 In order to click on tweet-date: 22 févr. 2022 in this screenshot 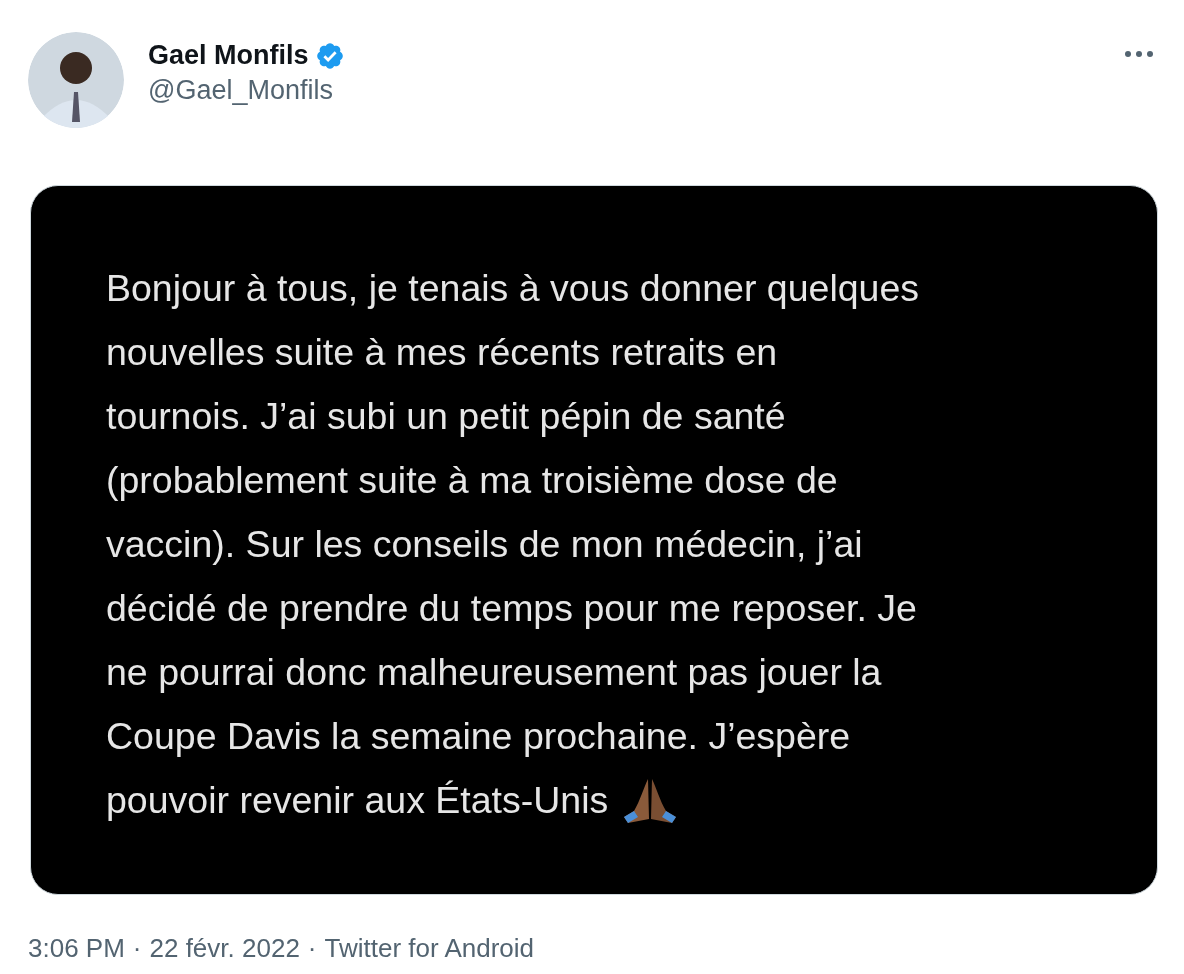, I will do `click(224, 948)`.